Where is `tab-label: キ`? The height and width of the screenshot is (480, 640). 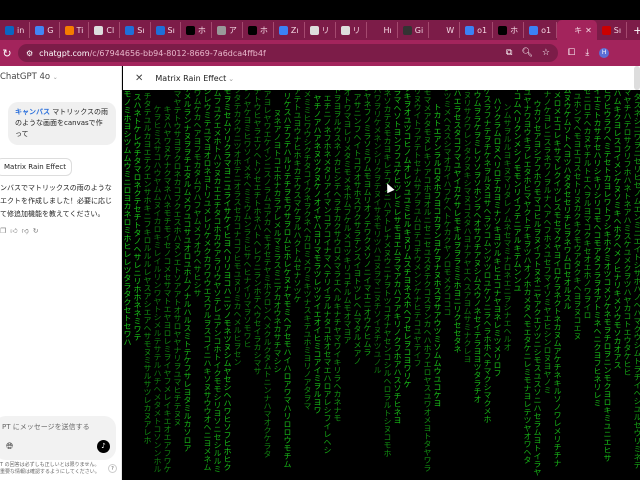 tab-label: キ is located at coordinates (578, 30).